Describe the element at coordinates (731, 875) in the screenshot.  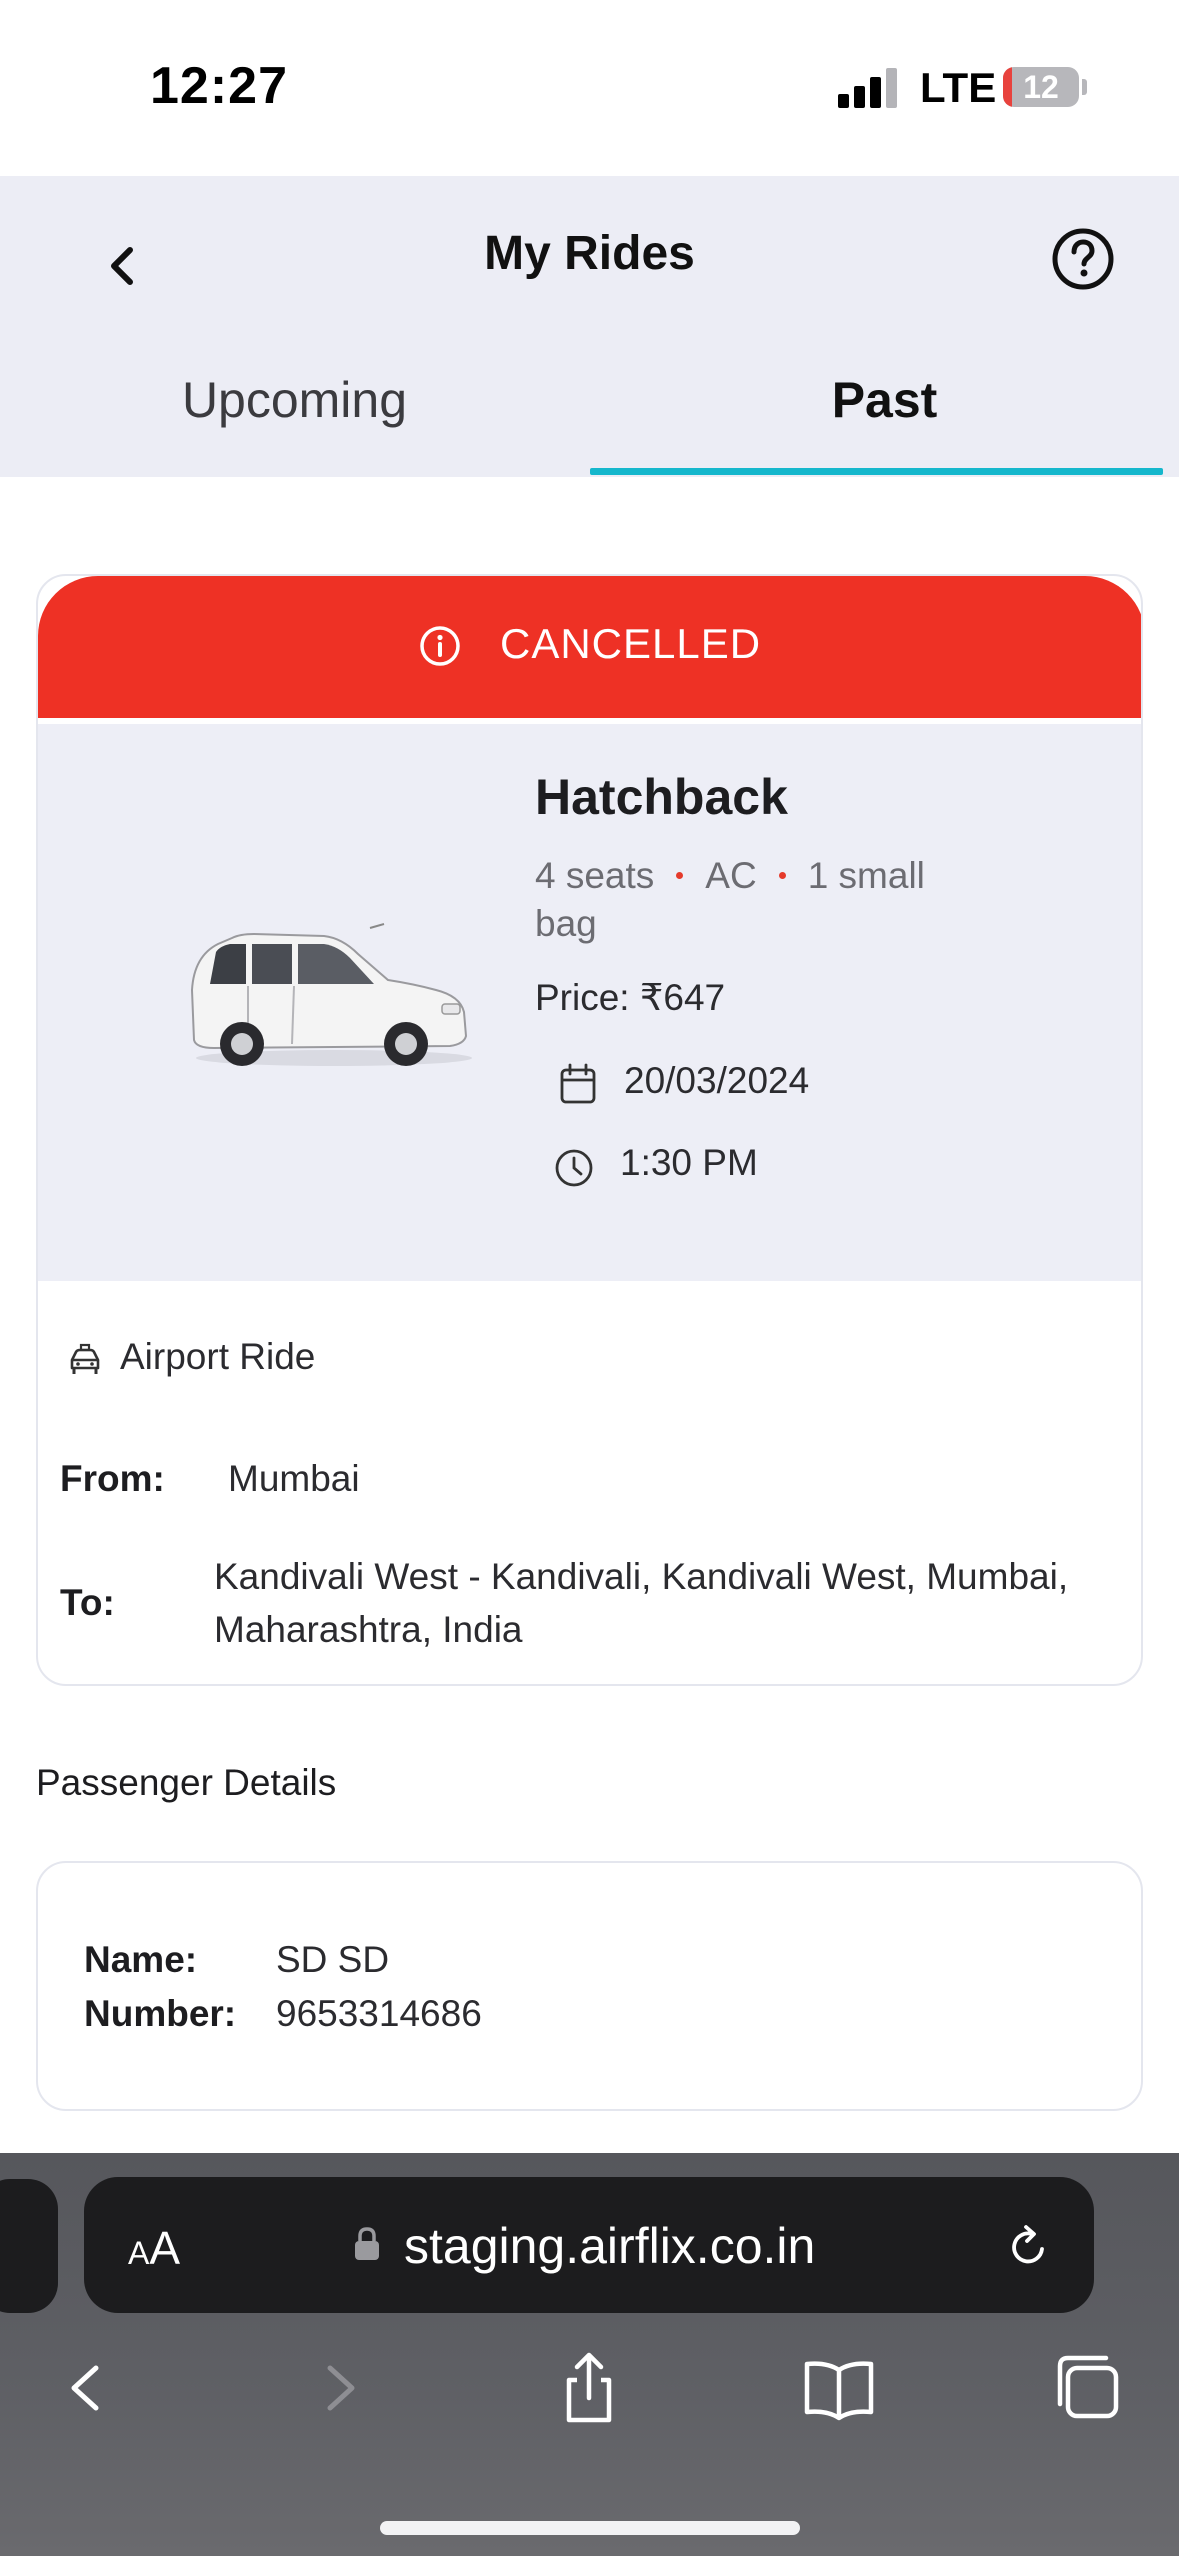
I see `feature-ac: AC` at that location.